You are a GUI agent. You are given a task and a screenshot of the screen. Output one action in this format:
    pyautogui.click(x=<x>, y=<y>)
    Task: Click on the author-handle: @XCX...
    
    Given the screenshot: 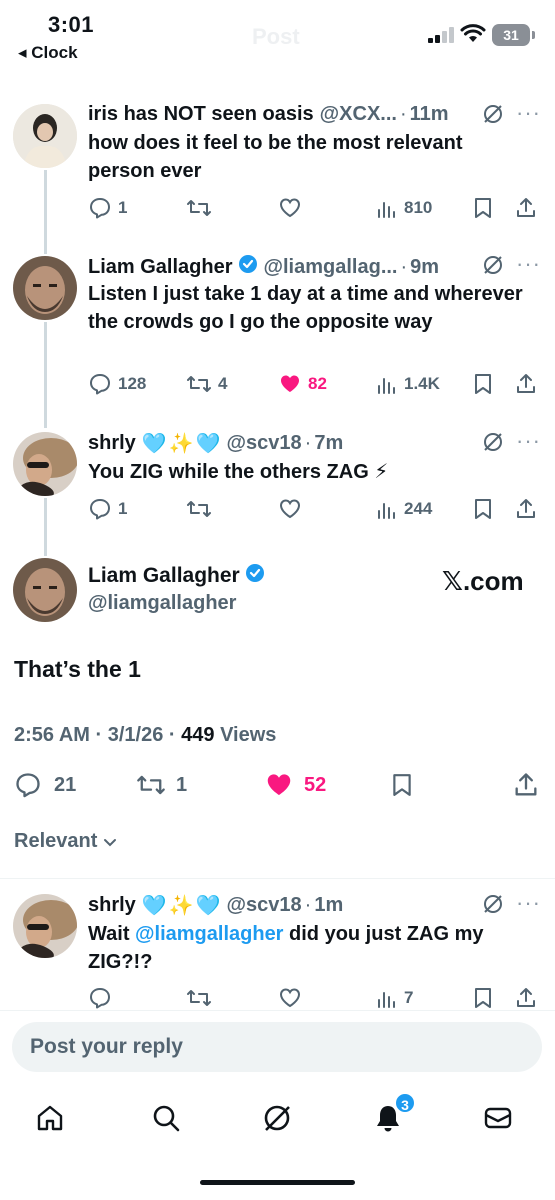 What is the action you would take?
    pyautogui.click(x=358, y=114)
    